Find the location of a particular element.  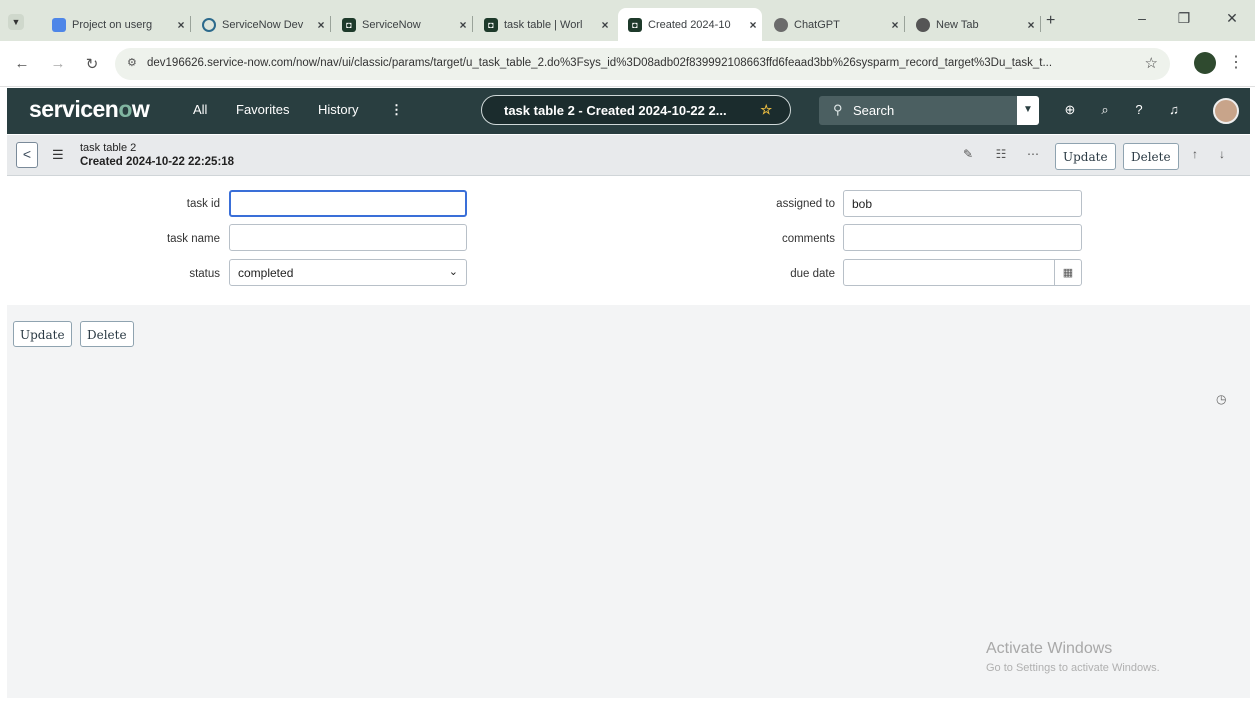

windows-watermark-subtitle: Go to Settings to activate Windows. is located at coordinates (1073, 668).